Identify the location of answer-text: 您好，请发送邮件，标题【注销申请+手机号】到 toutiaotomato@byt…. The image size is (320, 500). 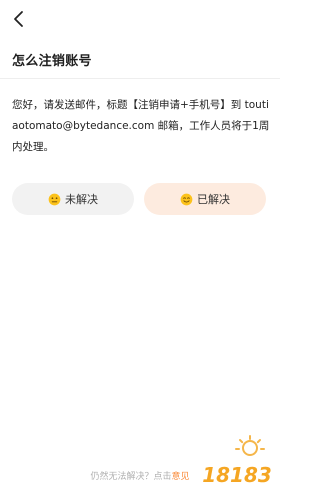
(141, 126).